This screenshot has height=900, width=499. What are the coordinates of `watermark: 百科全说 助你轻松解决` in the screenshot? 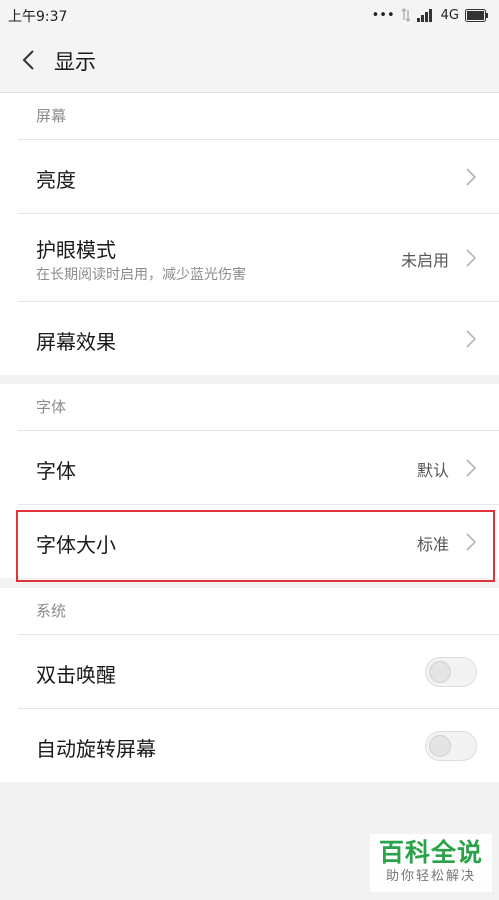 It's located at (431, 863).